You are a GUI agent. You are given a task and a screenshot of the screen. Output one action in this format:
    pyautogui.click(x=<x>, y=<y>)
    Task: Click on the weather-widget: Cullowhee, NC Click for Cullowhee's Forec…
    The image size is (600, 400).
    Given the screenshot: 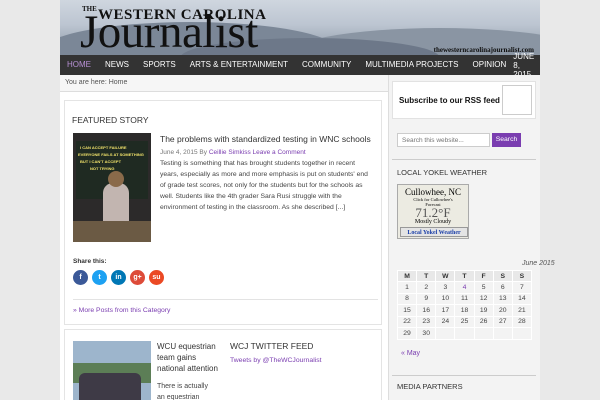 What is the action you would take?
    pyautogui.click(x=433, y=211)
    